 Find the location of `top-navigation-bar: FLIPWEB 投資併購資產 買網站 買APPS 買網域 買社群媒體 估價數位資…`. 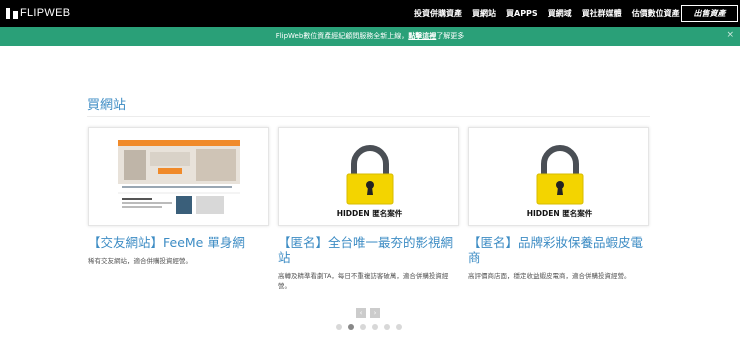

top-navigation-bar: FLIPWEB 投資併購資產 買網站 買APPS 買網域 買社群媒體 估價數位資… is located at coordinates (370, 13).